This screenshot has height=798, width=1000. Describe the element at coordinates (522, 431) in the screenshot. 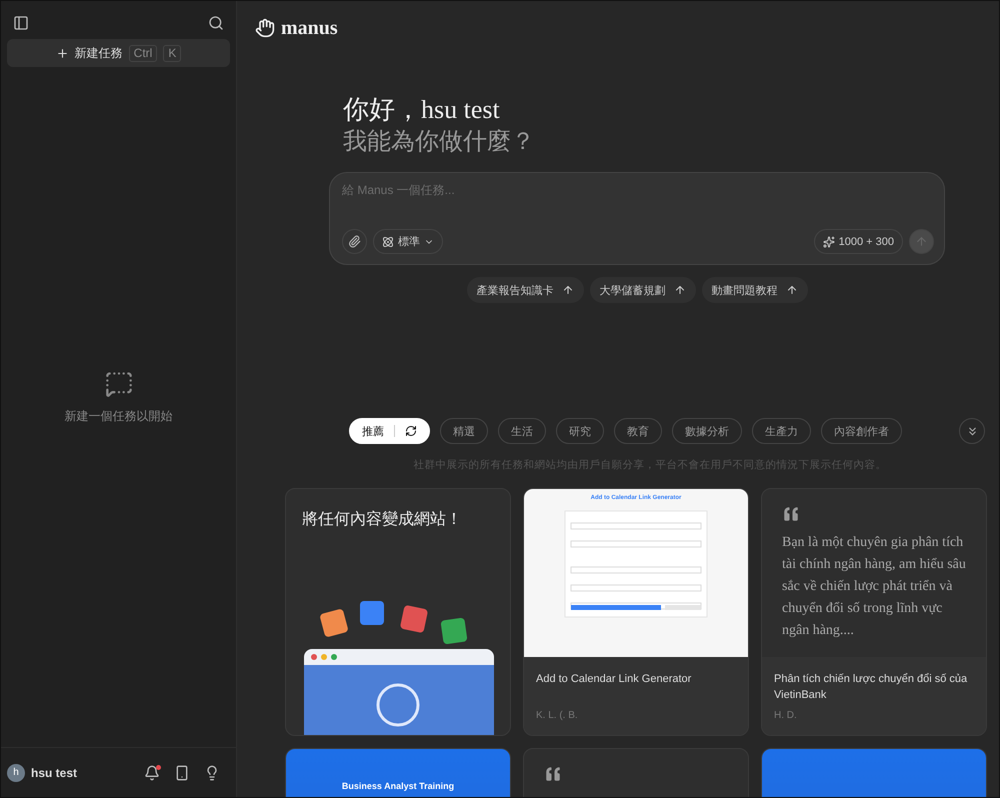

I see `filter-tab: 生活` at that location.